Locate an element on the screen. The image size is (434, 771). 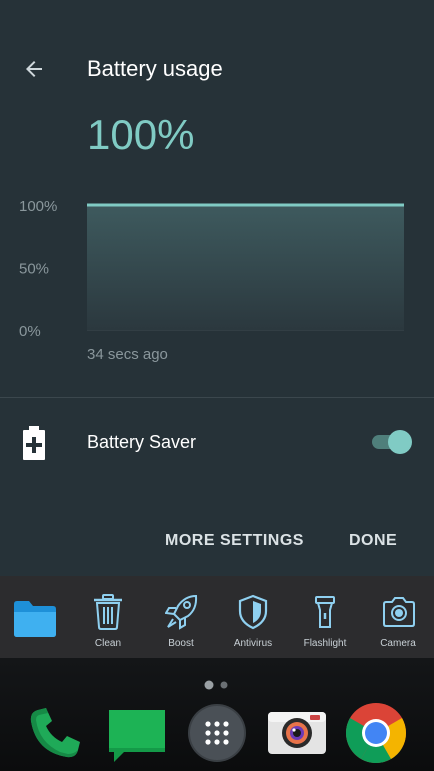
battery-level-text: 100% is located at coordinates (141, 134).